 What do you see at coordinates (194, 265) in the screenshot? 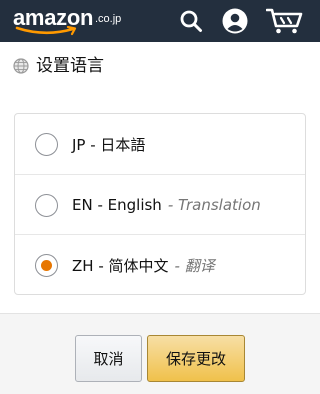
I see `language-translation-zh: - 翻译` at bounding box center [194, 265].